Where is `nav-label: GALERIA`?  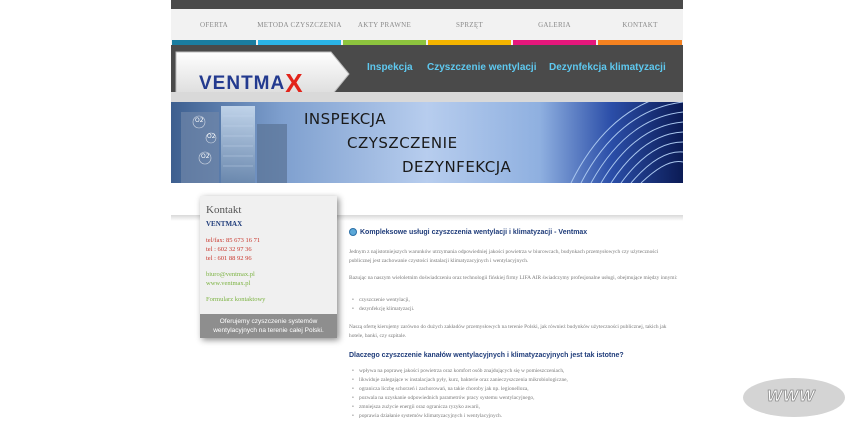
nav-label: GALERIA is located at coordinates (554, 25).